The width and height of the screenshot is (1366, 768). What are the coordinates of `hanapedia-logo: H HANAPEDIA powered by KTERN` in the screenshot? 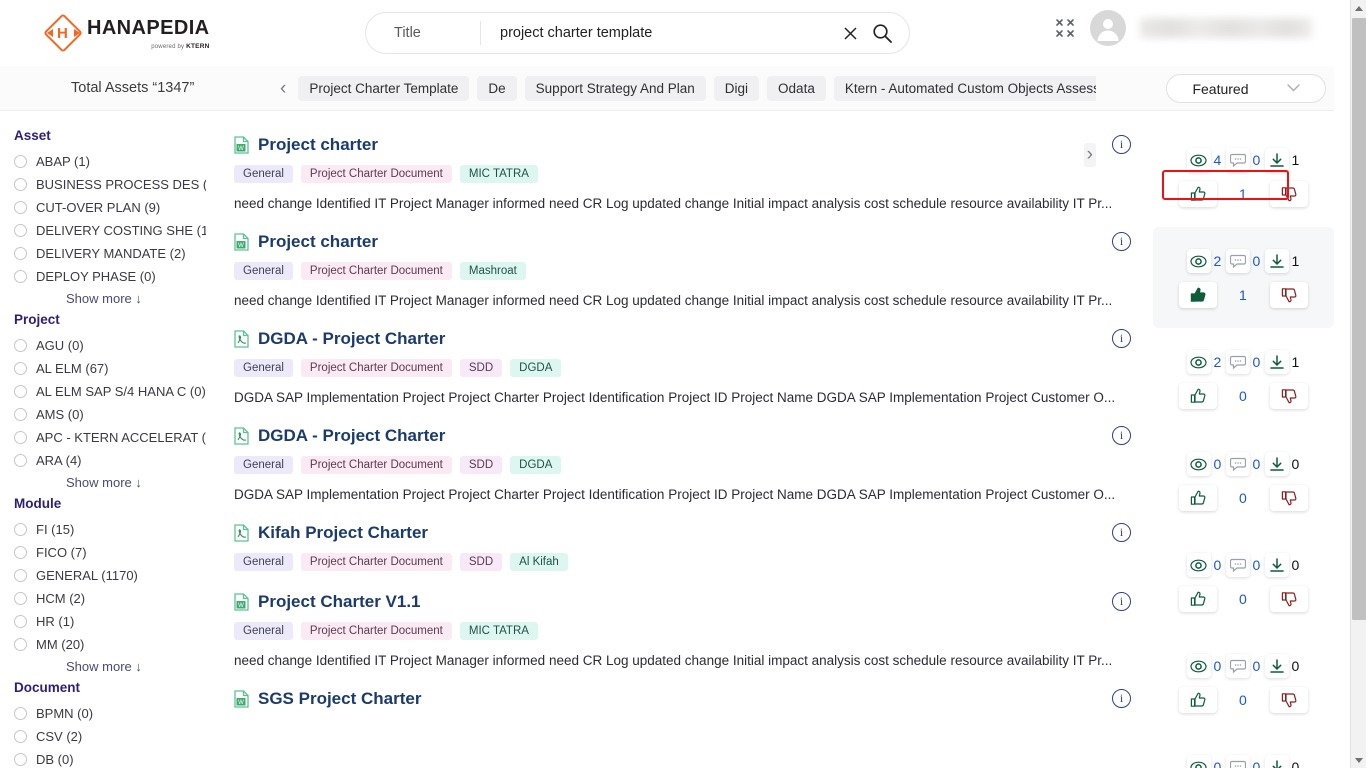 It's located at (126, 33).